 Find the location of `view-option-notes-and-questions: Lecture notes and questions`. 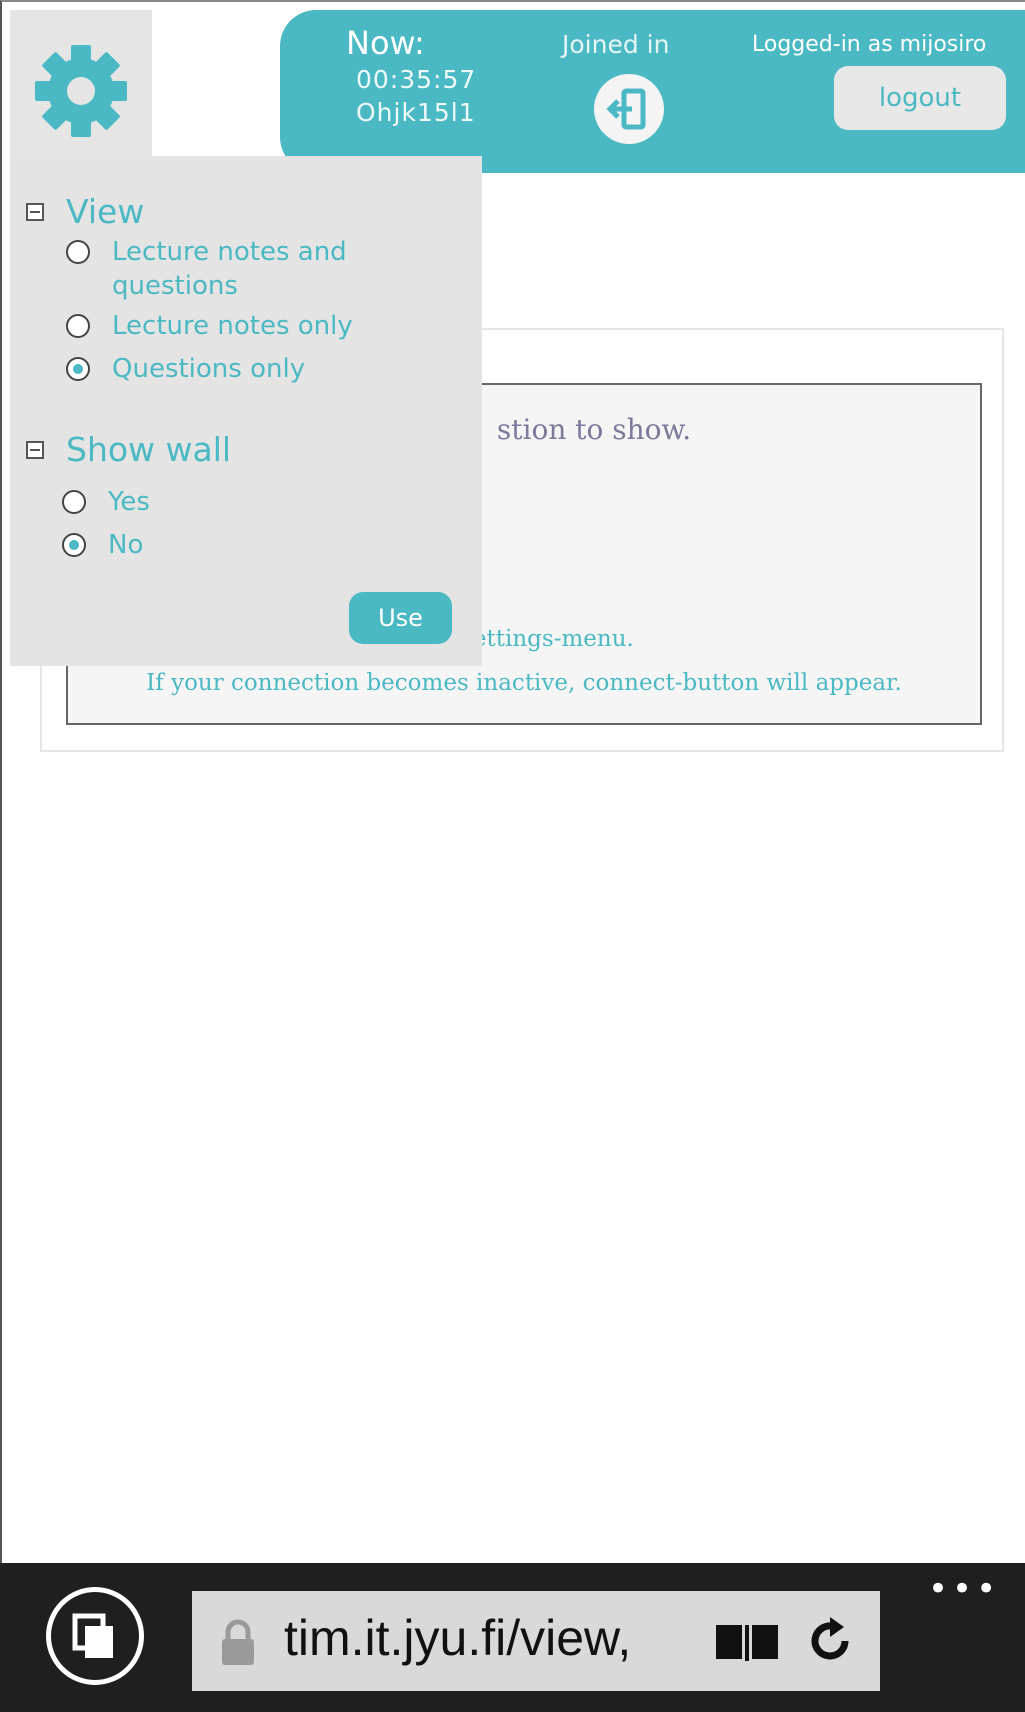

view-option-notes-and-questions: Lecture notes and questions is located at coordinates (256, 269).